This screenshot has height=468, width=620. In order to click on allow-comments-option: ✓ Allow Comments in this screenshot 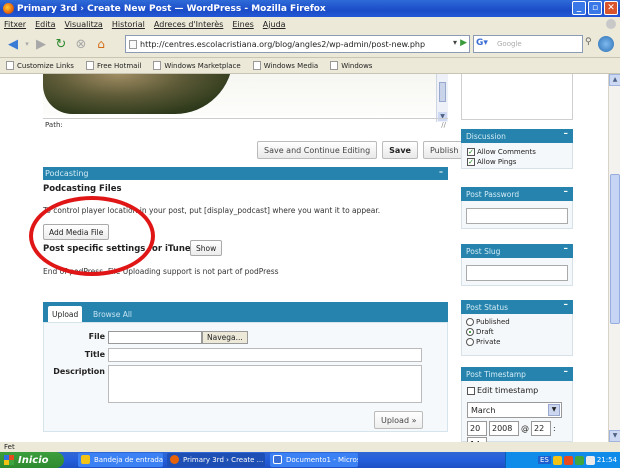, I will do `click(517, 152)`.